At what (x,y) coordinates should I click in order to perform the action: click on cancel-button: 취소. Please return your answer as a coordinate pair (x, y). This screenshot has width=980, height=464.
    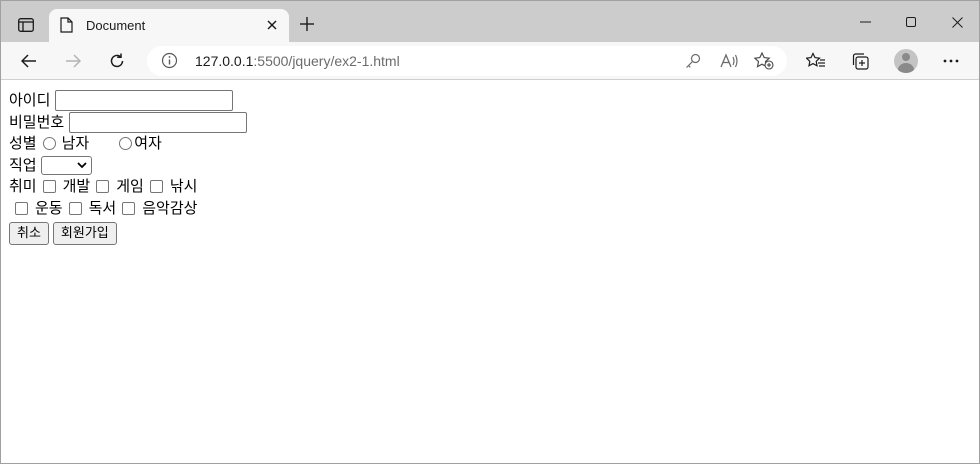
    Looking at the image, I should click on (29, 233).